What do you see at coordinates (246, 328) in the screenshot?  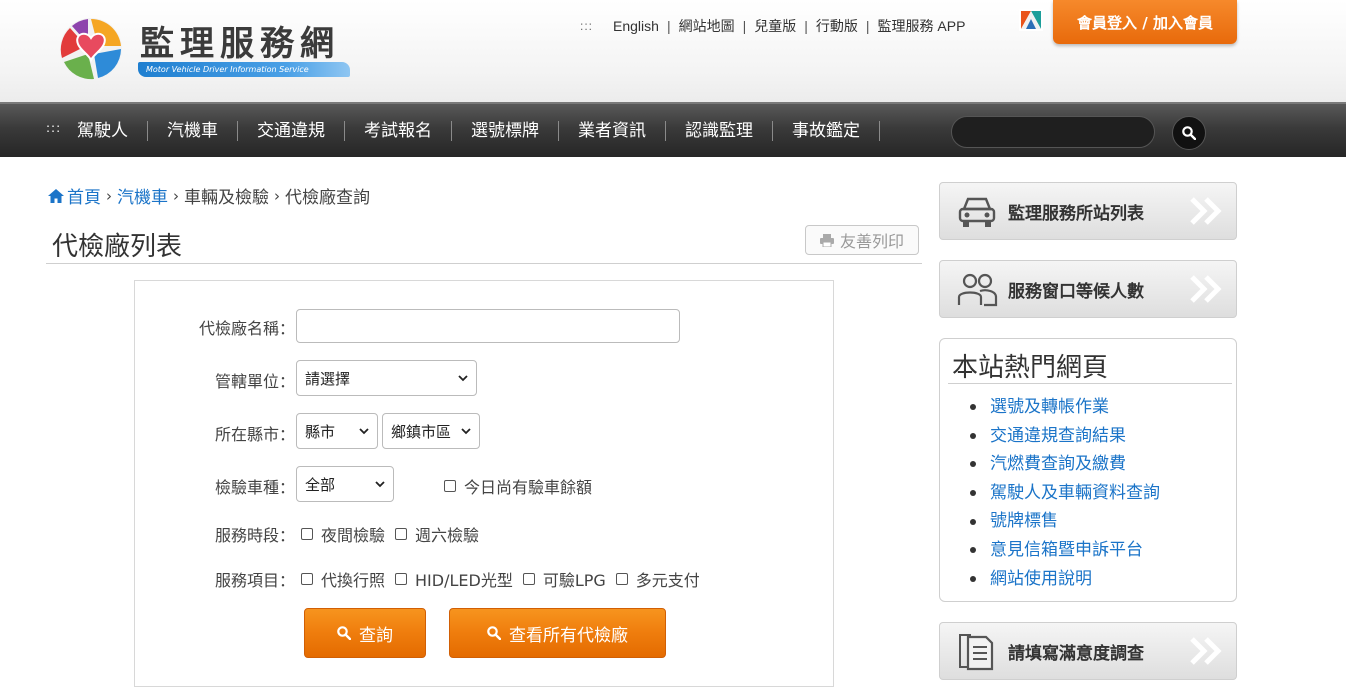 I see `name-label: 代檢廠名稱：` at bounding box center [246, 328].